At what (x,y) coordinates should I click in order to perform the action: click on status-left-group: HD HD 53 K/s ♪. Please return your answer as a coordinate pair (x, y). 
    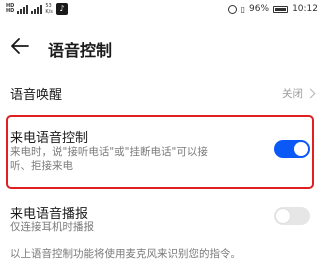
    Looking at the image, I should click on (37, 9).